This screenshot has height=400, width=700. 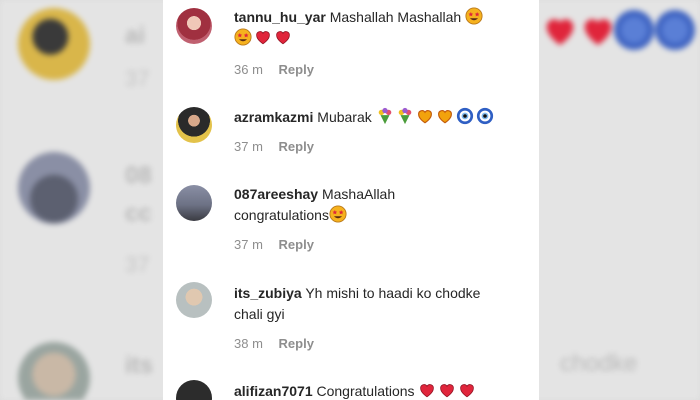 What do you see at coordinates (393, 293) in the screenshot?
I see `comment-message: Yh mishi to haadi ko chodke` at bounding box center [393, 293].